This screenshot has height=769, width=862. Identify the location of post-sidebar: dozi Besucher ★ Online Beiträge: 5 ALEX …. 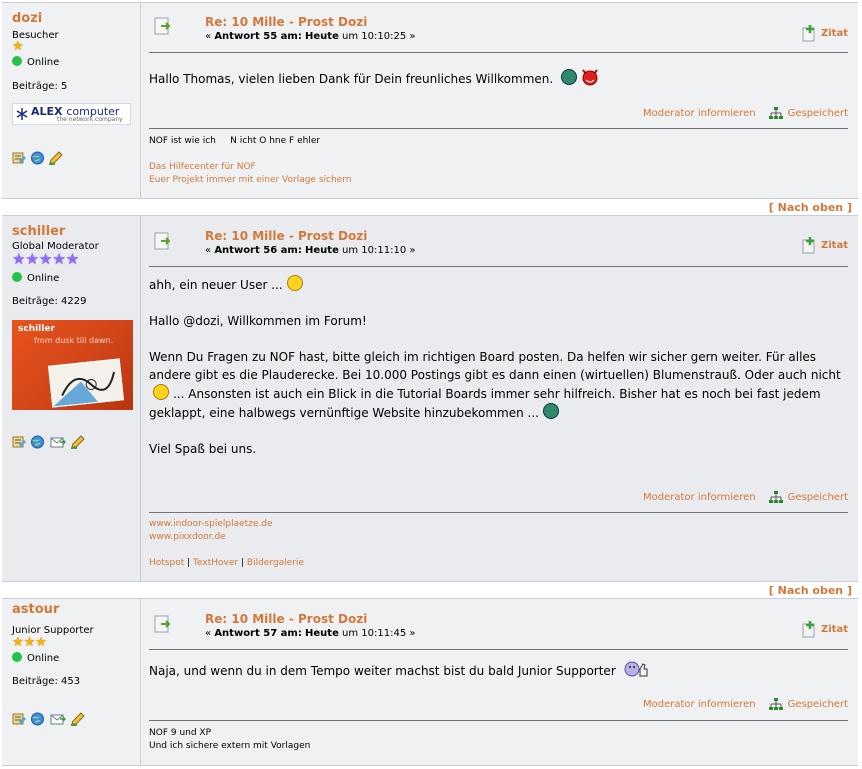
(71, 100).